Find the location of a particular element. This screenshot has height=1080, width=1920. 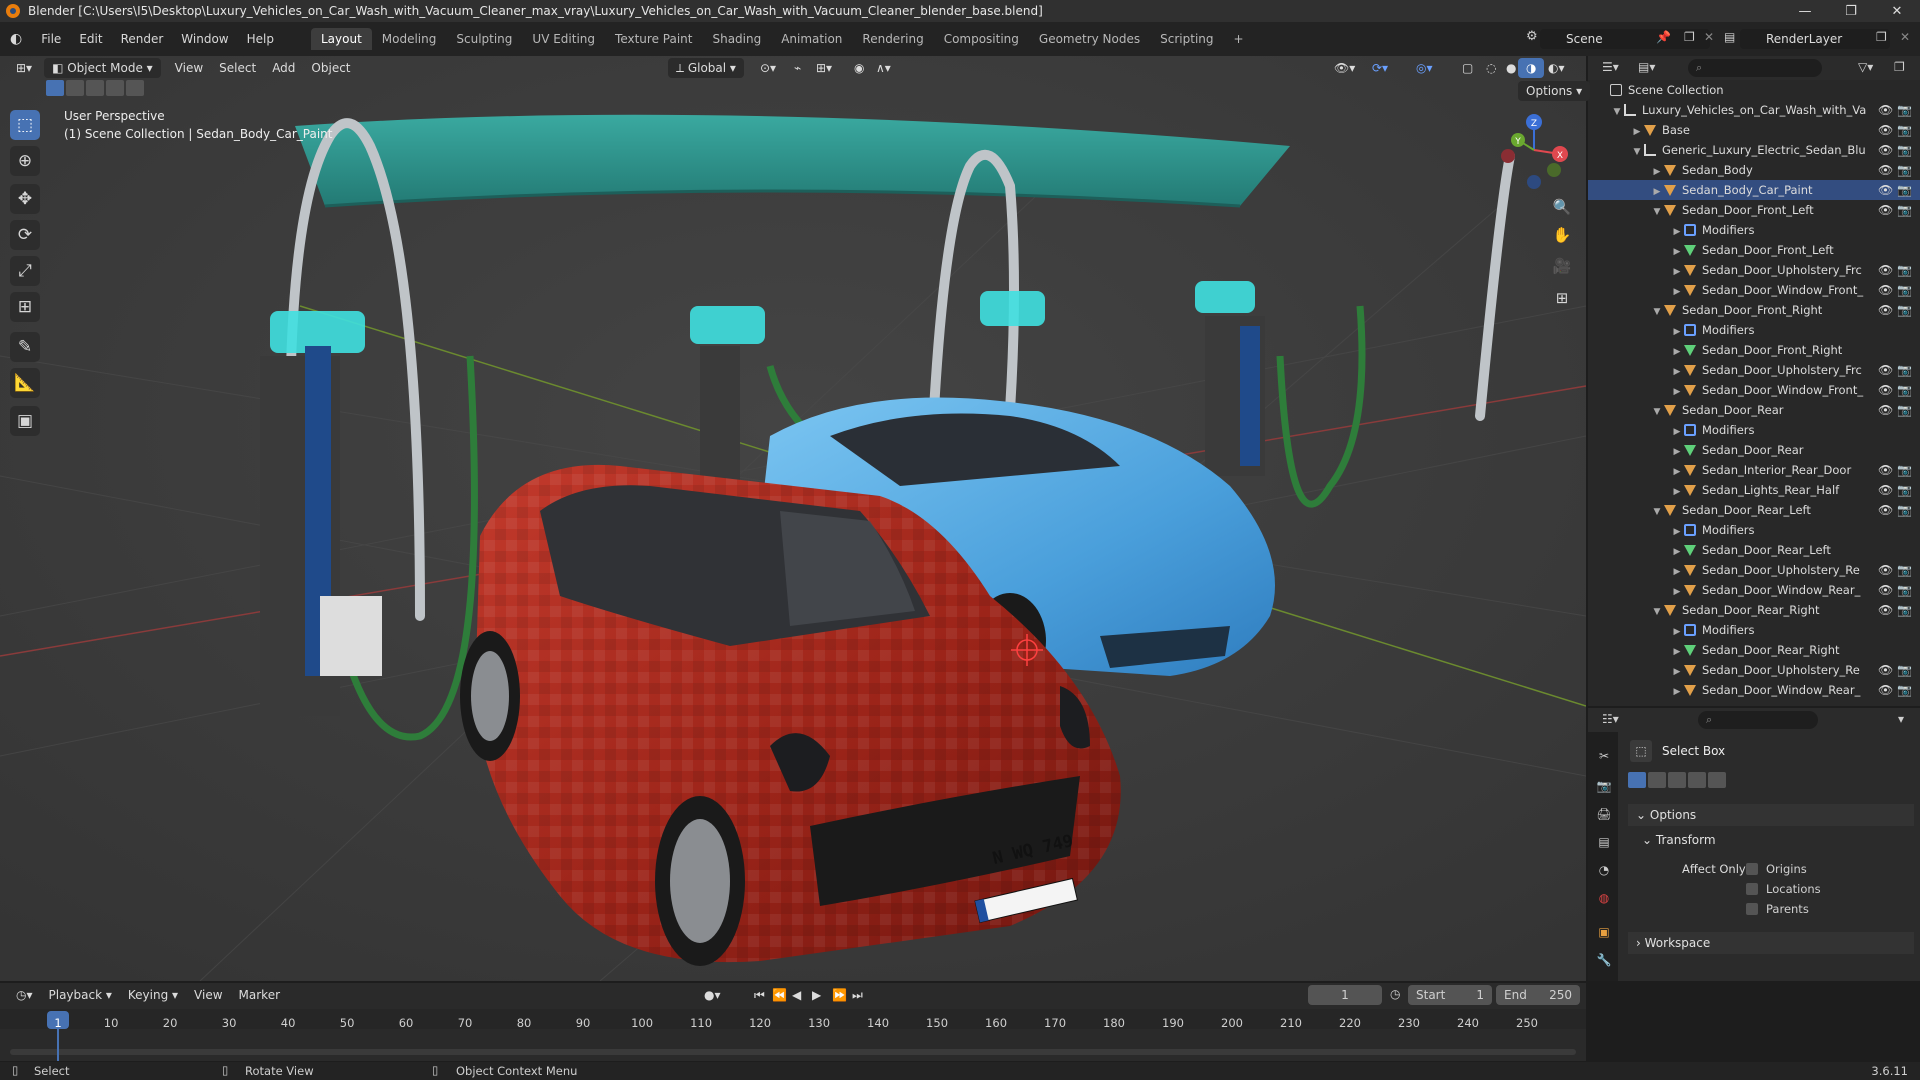

record-keyframe-icon: ●▾ is located at coordinates (712, 995).